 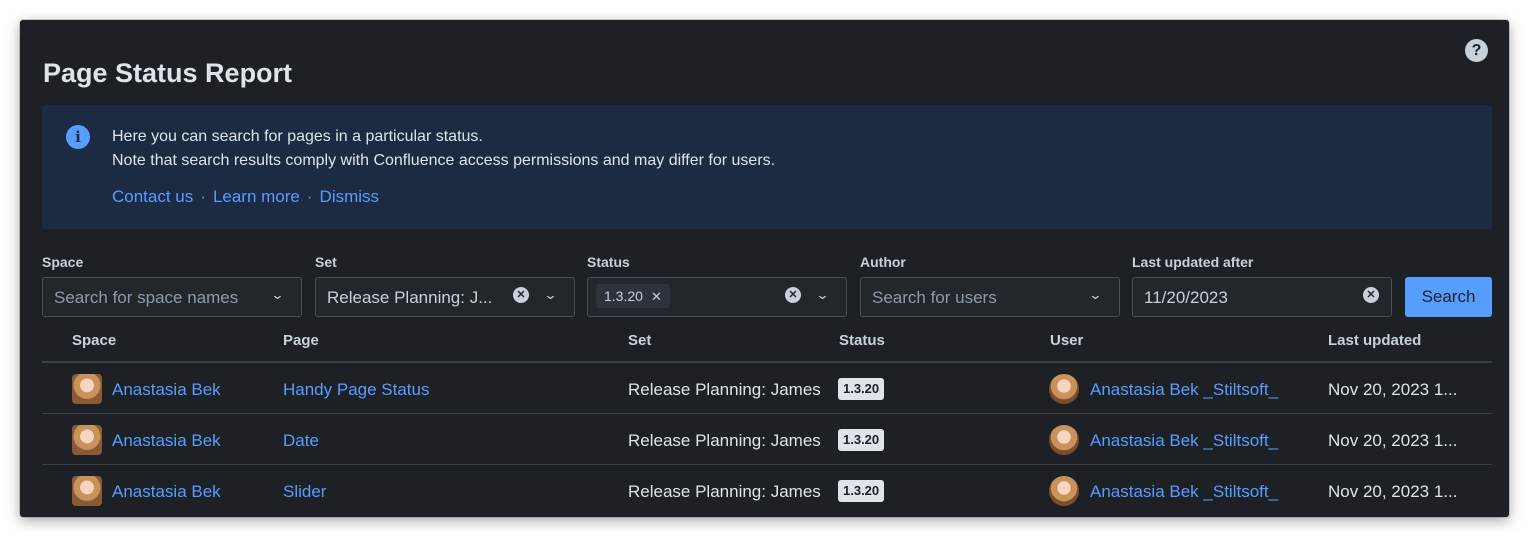 I want to click on author-select: Search for users ⌄, so click(x=990, y=297).